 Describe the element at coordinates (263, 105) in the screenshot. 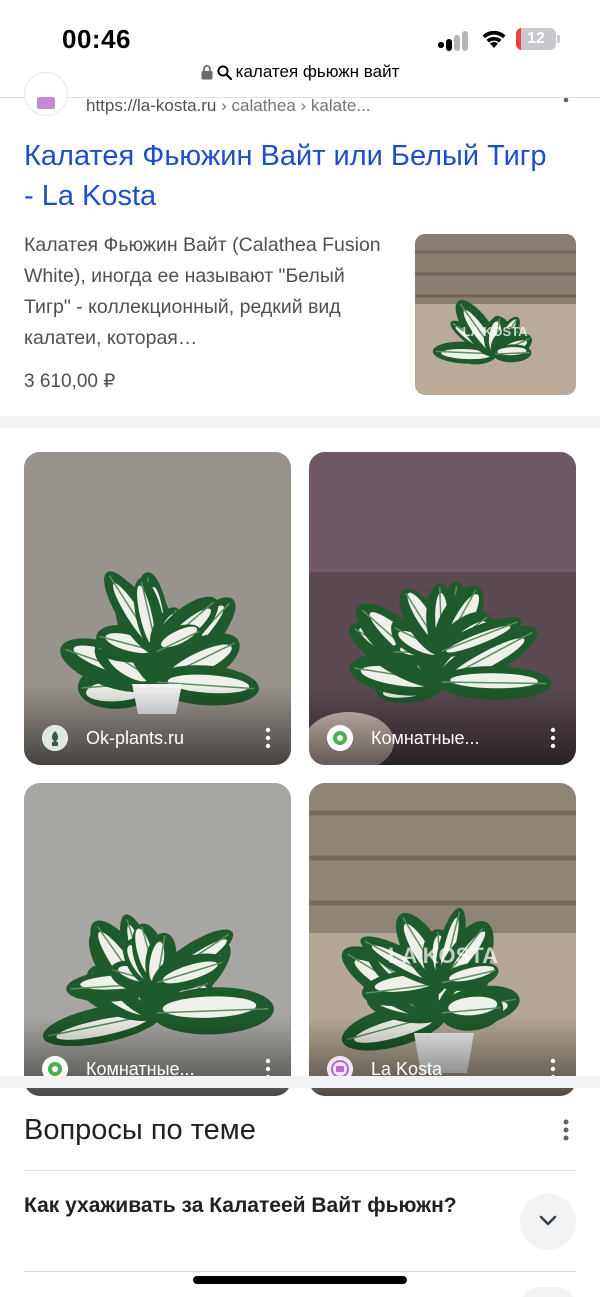

I see `breadcrumb-part: calathea` at that location.